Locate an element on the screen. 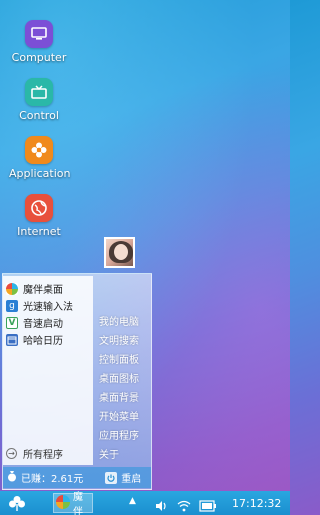 The image size is (320, 515). battery-icon is located at coordinates (208, 506).